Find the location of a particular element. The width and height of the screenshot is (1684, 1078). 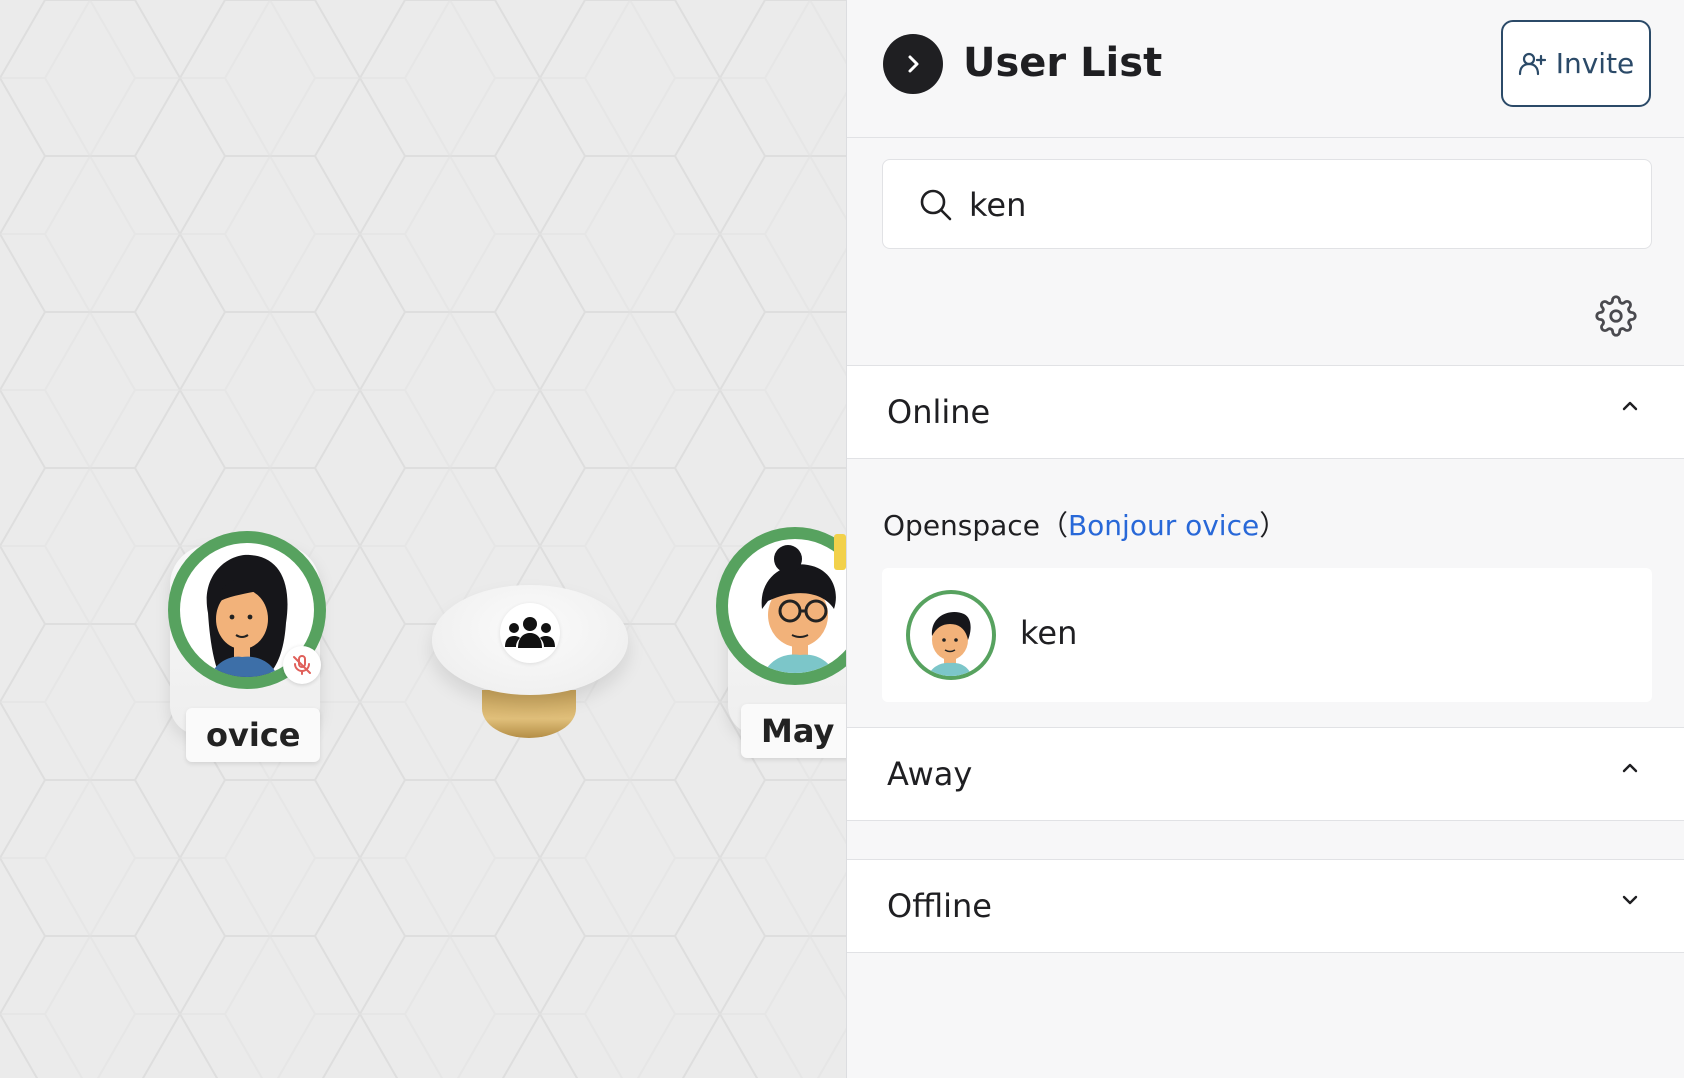

list-item: ken is located at coordinates (1267, 635).